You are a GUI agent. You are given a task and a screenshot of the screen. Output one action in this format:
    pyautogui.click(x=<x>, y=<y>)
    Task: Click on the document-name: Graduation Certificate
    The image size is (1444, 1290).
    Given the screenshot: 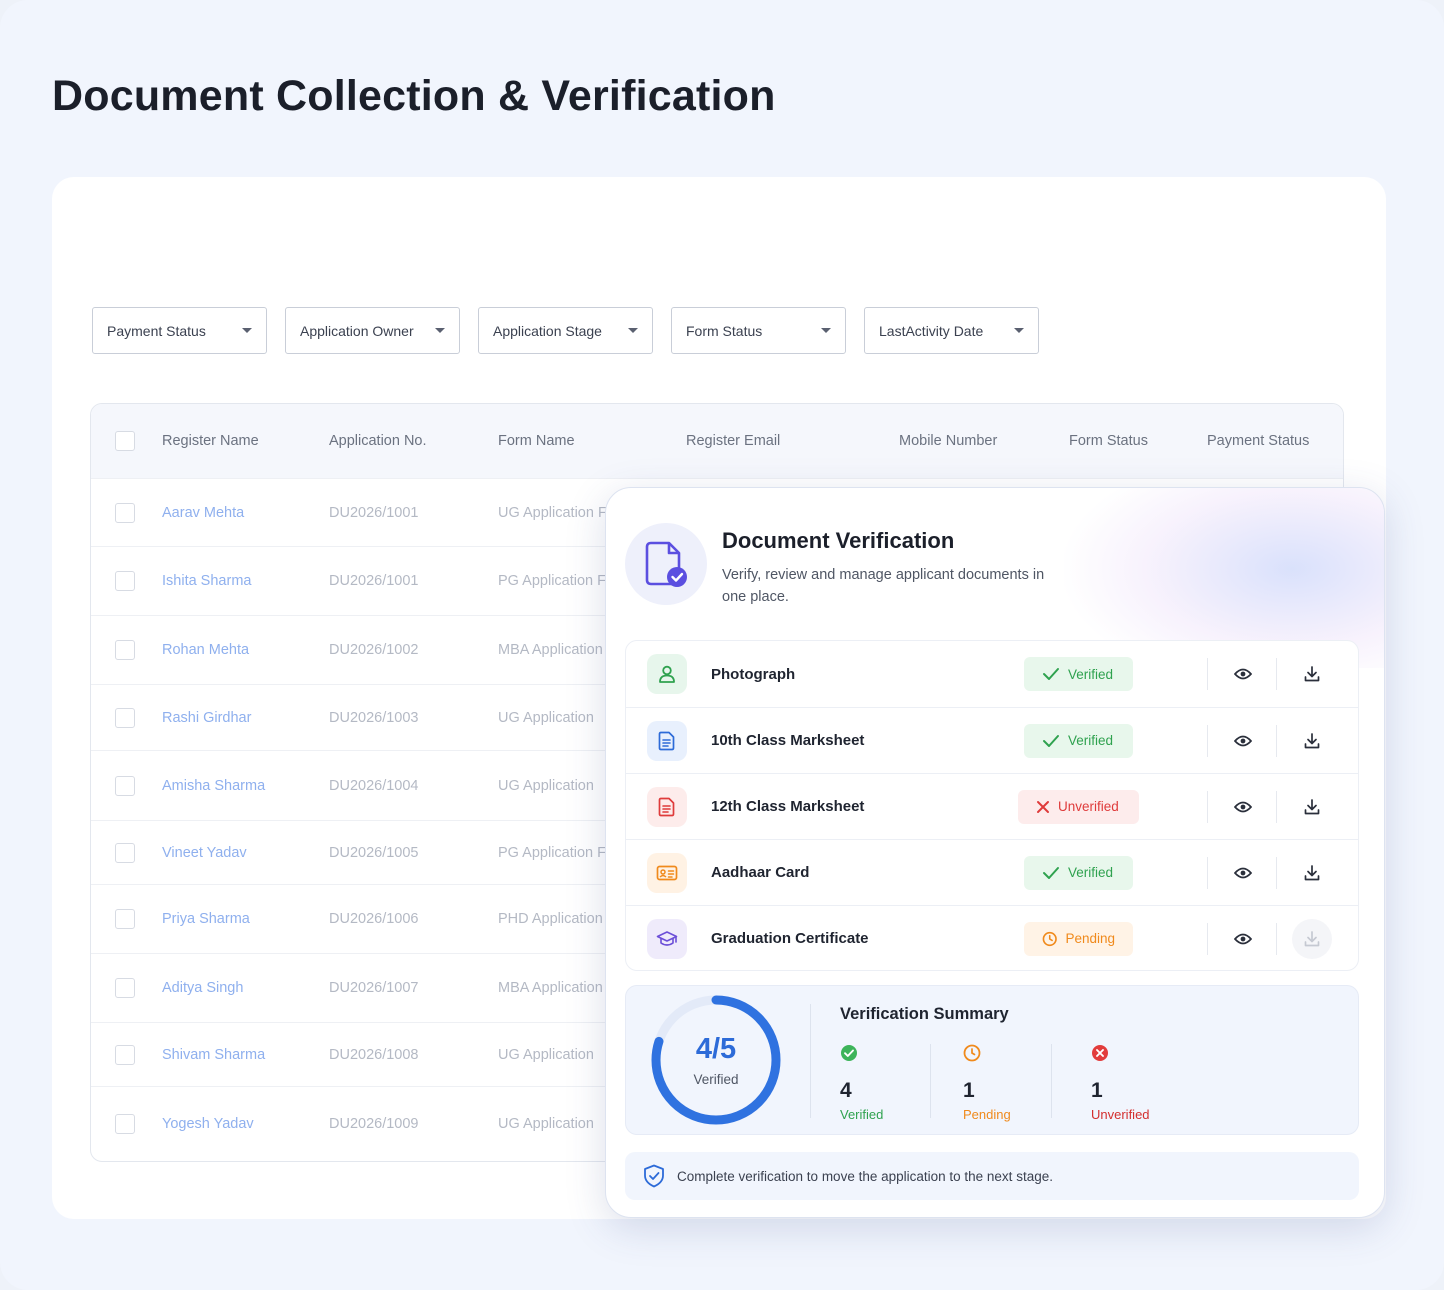 What is the action you would take?
    pyautogui.click(x=790, y=938)
    